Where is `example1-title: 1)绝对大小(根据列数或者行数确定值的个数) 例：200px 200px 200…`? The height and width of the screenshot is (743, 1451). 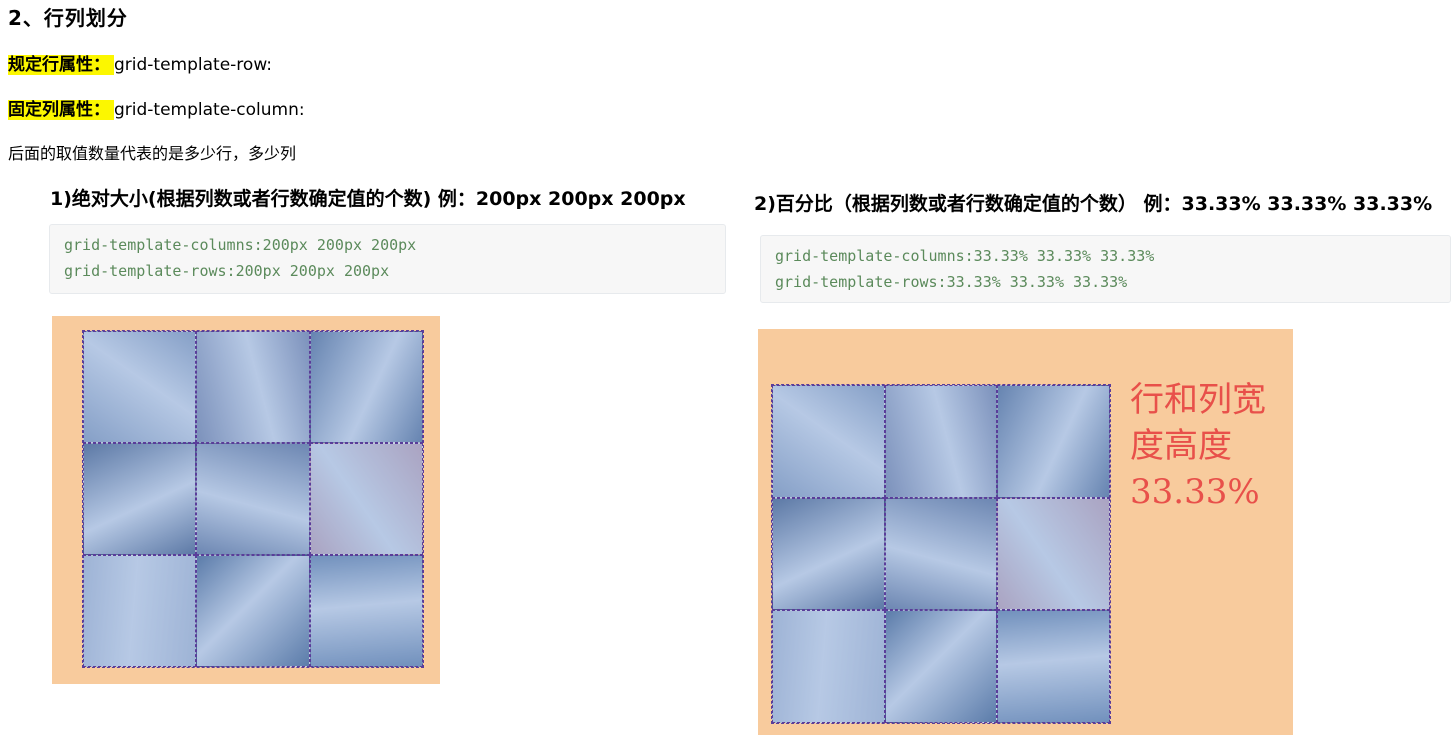 example1-title: 1)绝对大小(根据列数或者行数确定值的个数) 例：200px 200px 200… is located at coordinates (368, 199).